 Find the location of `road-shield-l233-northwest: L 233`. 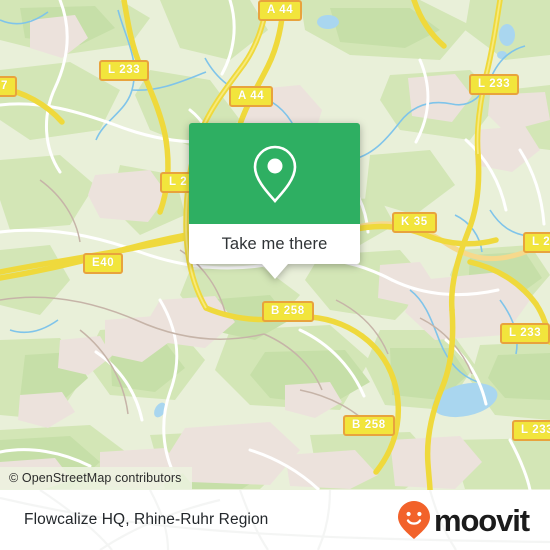

road-shield-l233-northwest: L 233 is located at coordinates (124, 70).